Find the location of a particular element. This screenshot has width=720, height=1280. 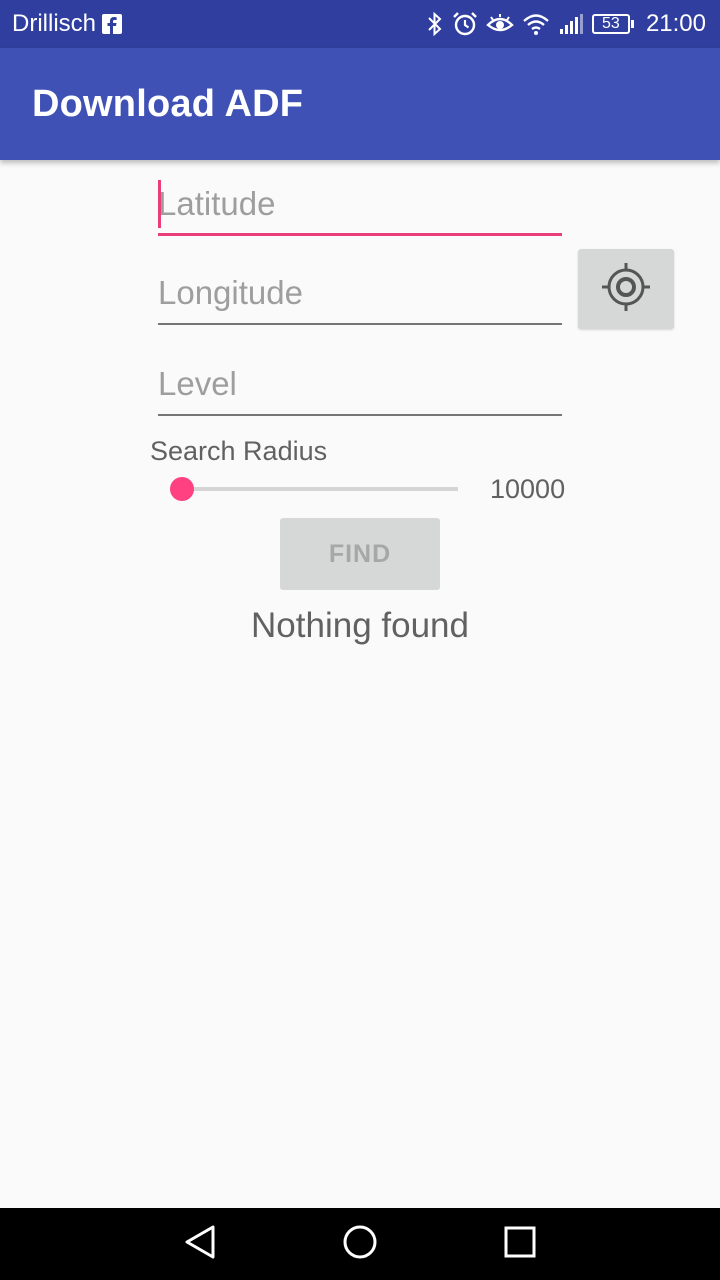

facebook-icon is located at coordinates (112, 24).